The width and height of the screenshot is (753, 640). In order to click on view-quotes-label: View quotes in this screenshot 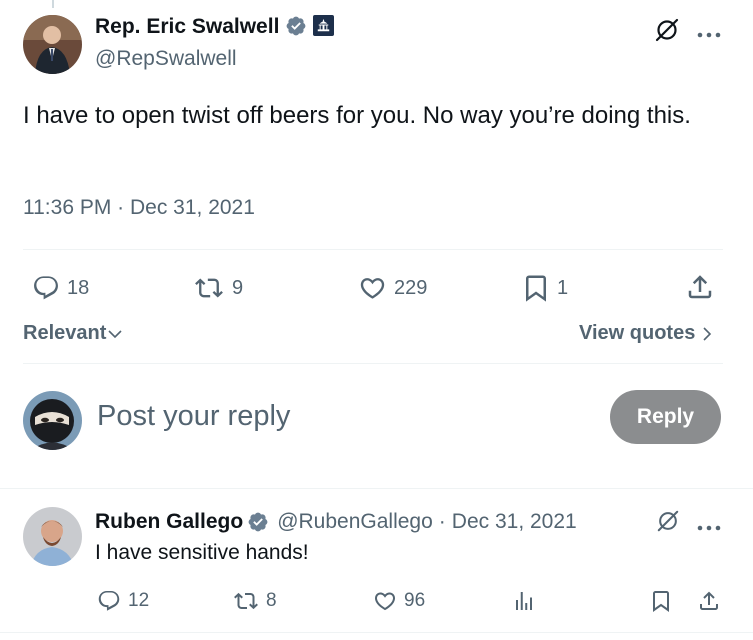, I will do `click(637, 333)`.